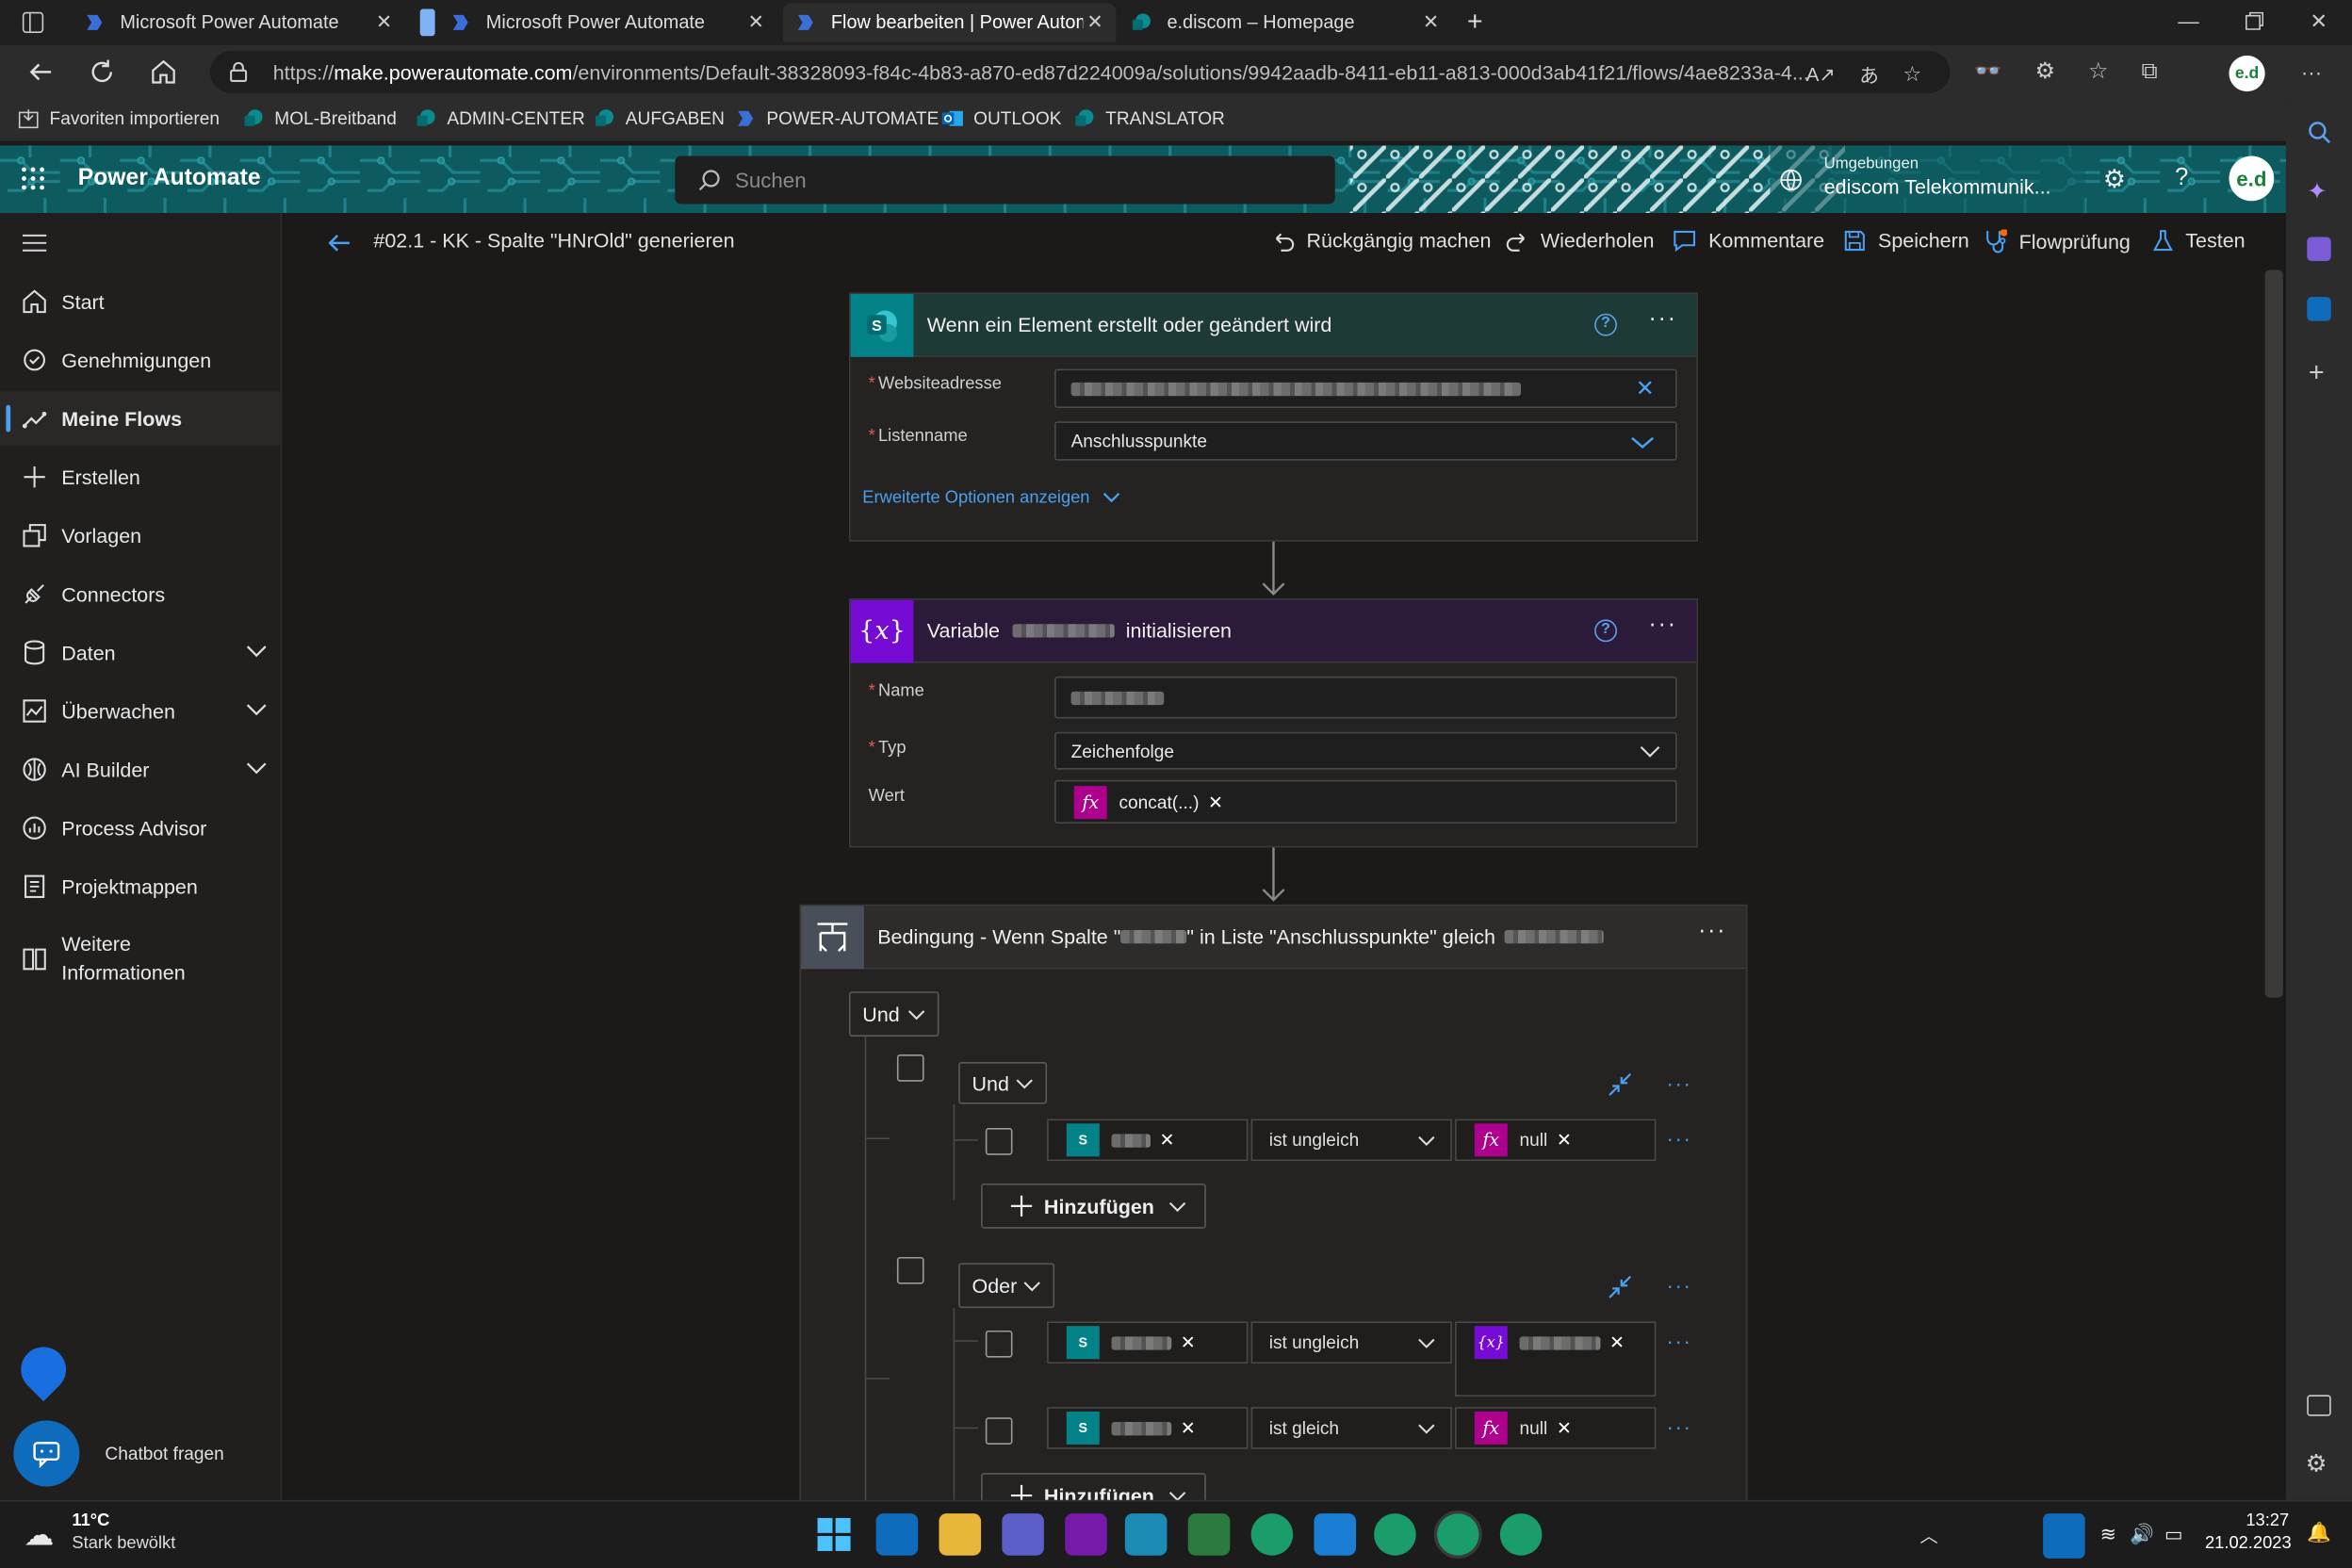 The image size is (2352, 1568). What do you see at coordinates (592, 22) in the screenshot?
I see `browser-tab: Microsoft Power Automate ✕` at bounding box center [592, 22].